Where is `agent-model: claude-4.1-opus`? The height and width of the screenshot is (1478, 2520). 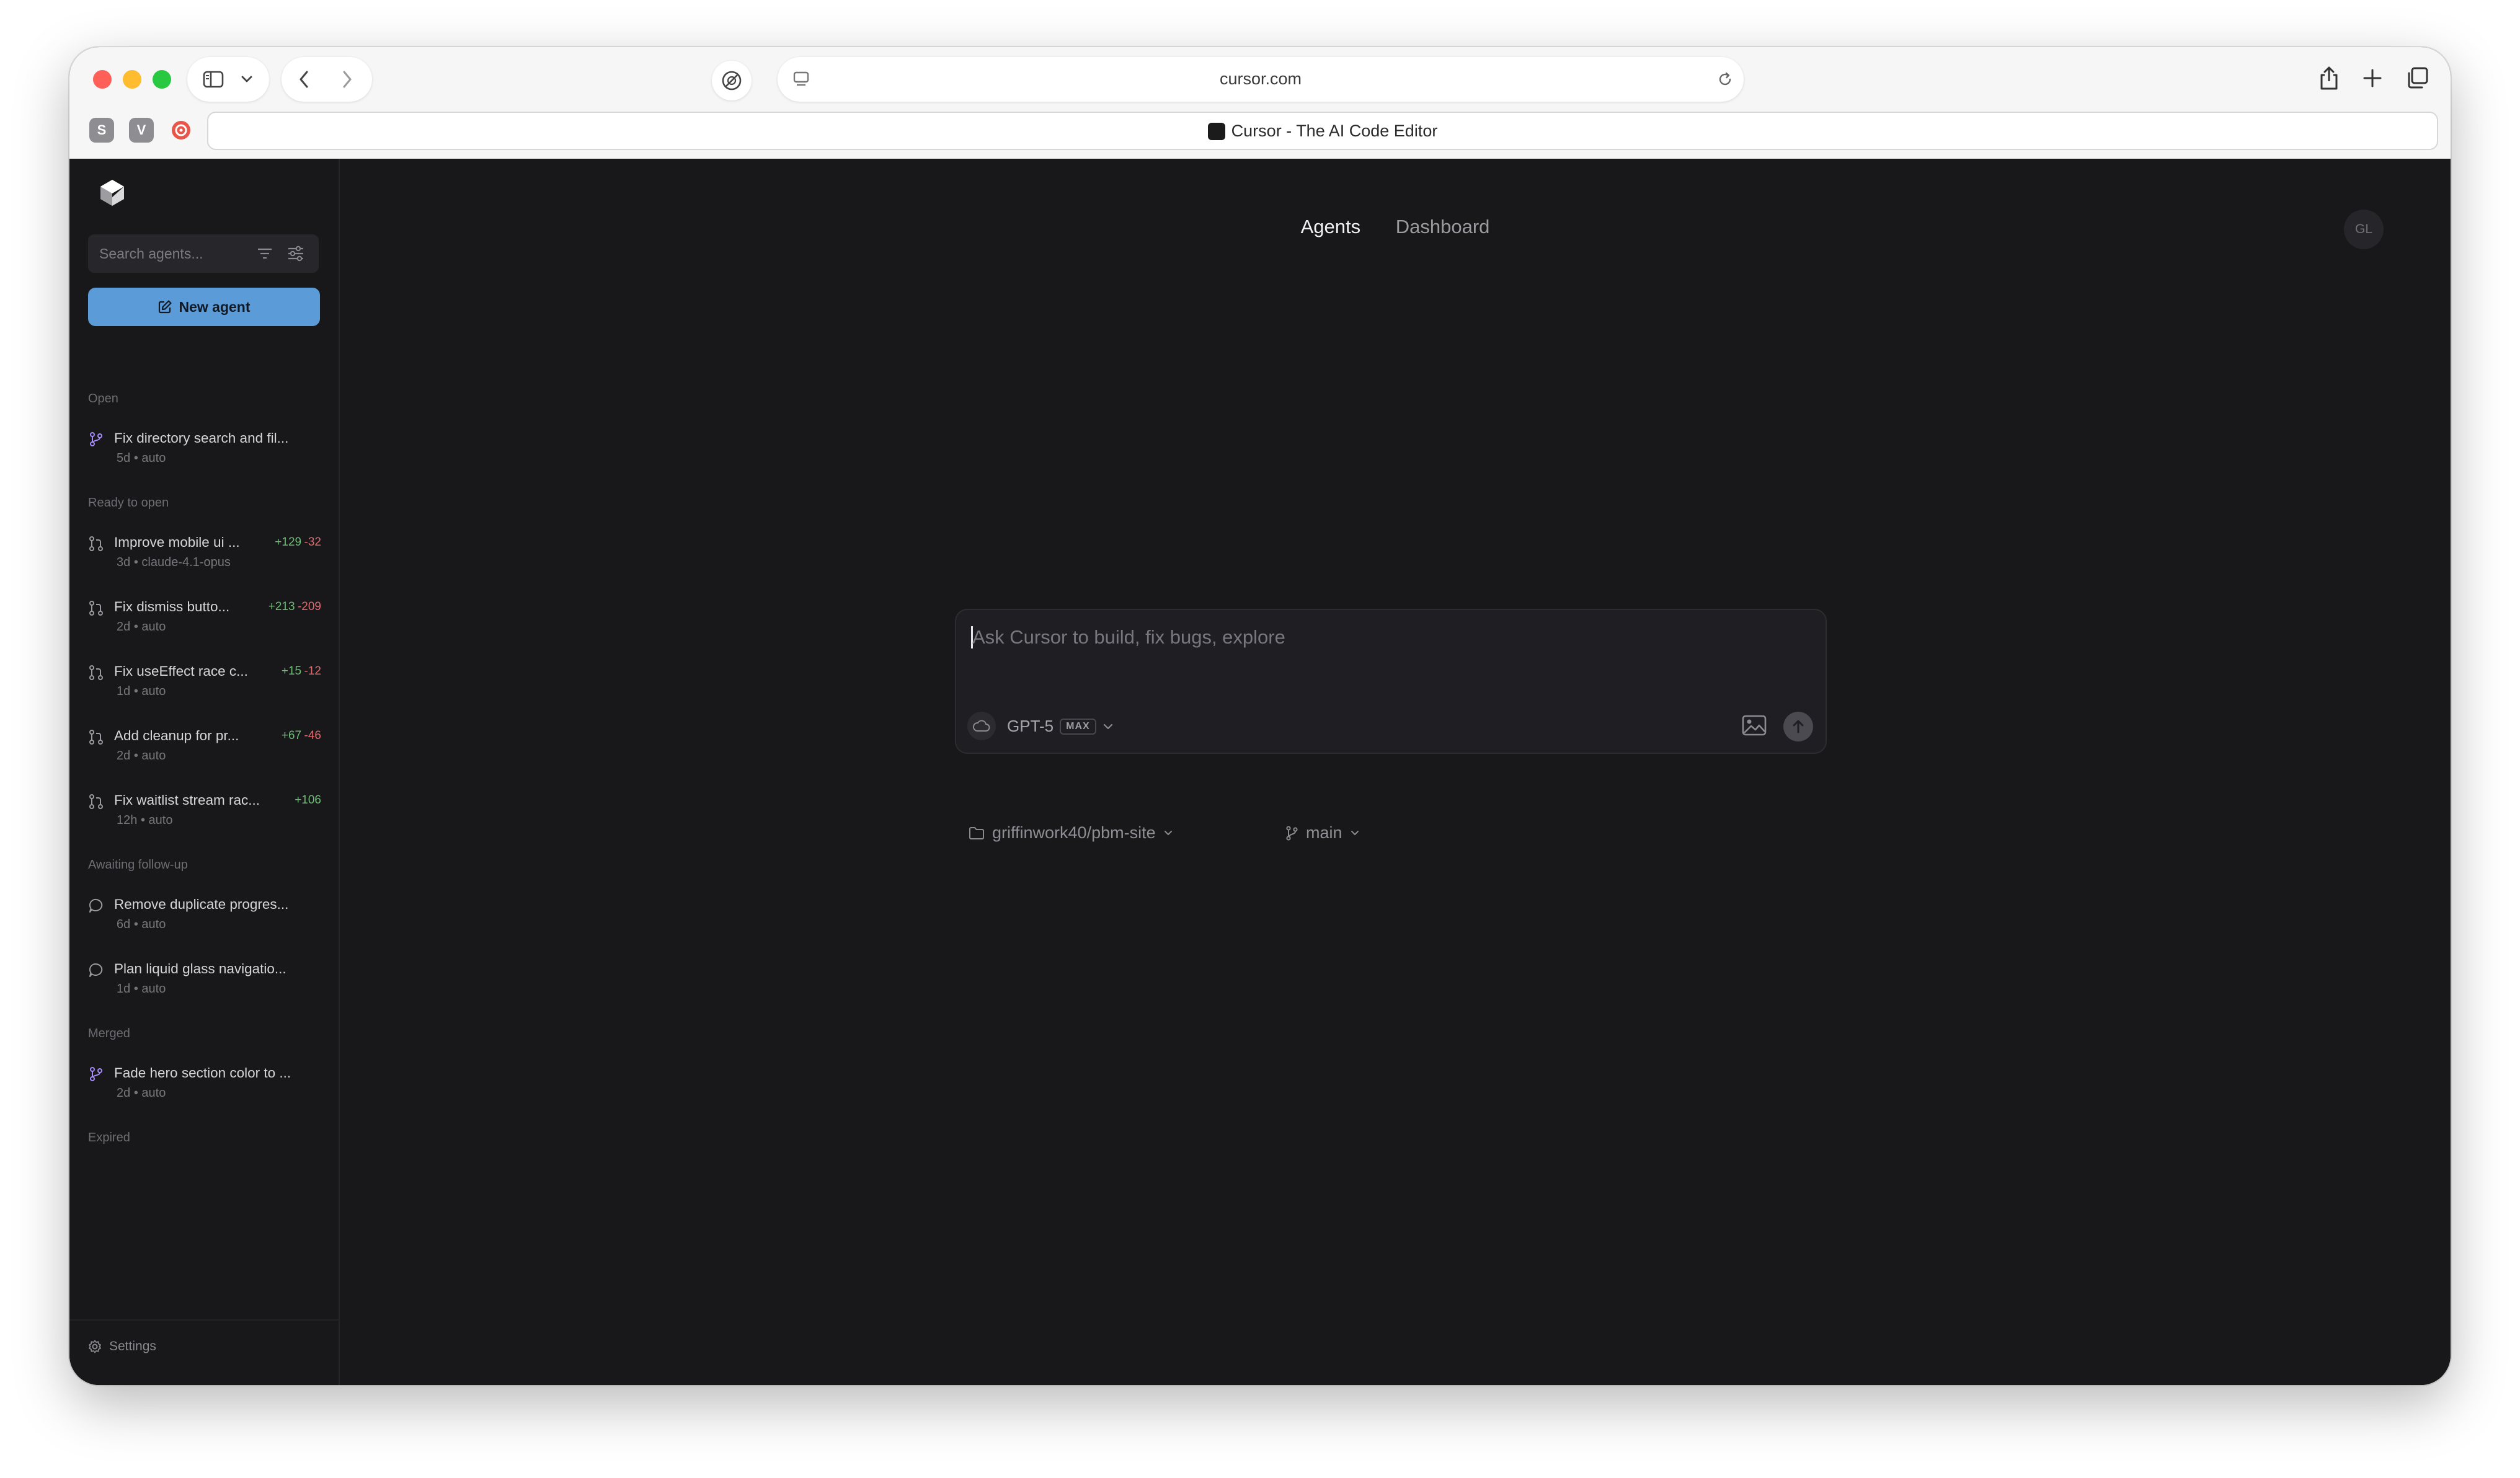
agent-model: claude-4.1-opus is located at coordinates (186, 562).